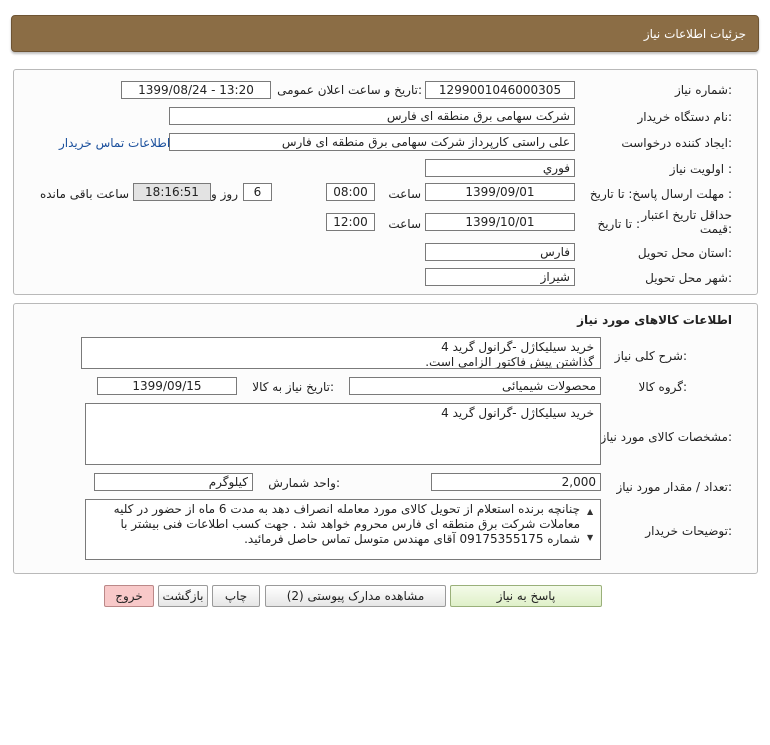  Describe the element at coordinates (114, 143) in the screenshot. I see `buyer-contact-link: اطلاعات تماس خریدار` at that location.